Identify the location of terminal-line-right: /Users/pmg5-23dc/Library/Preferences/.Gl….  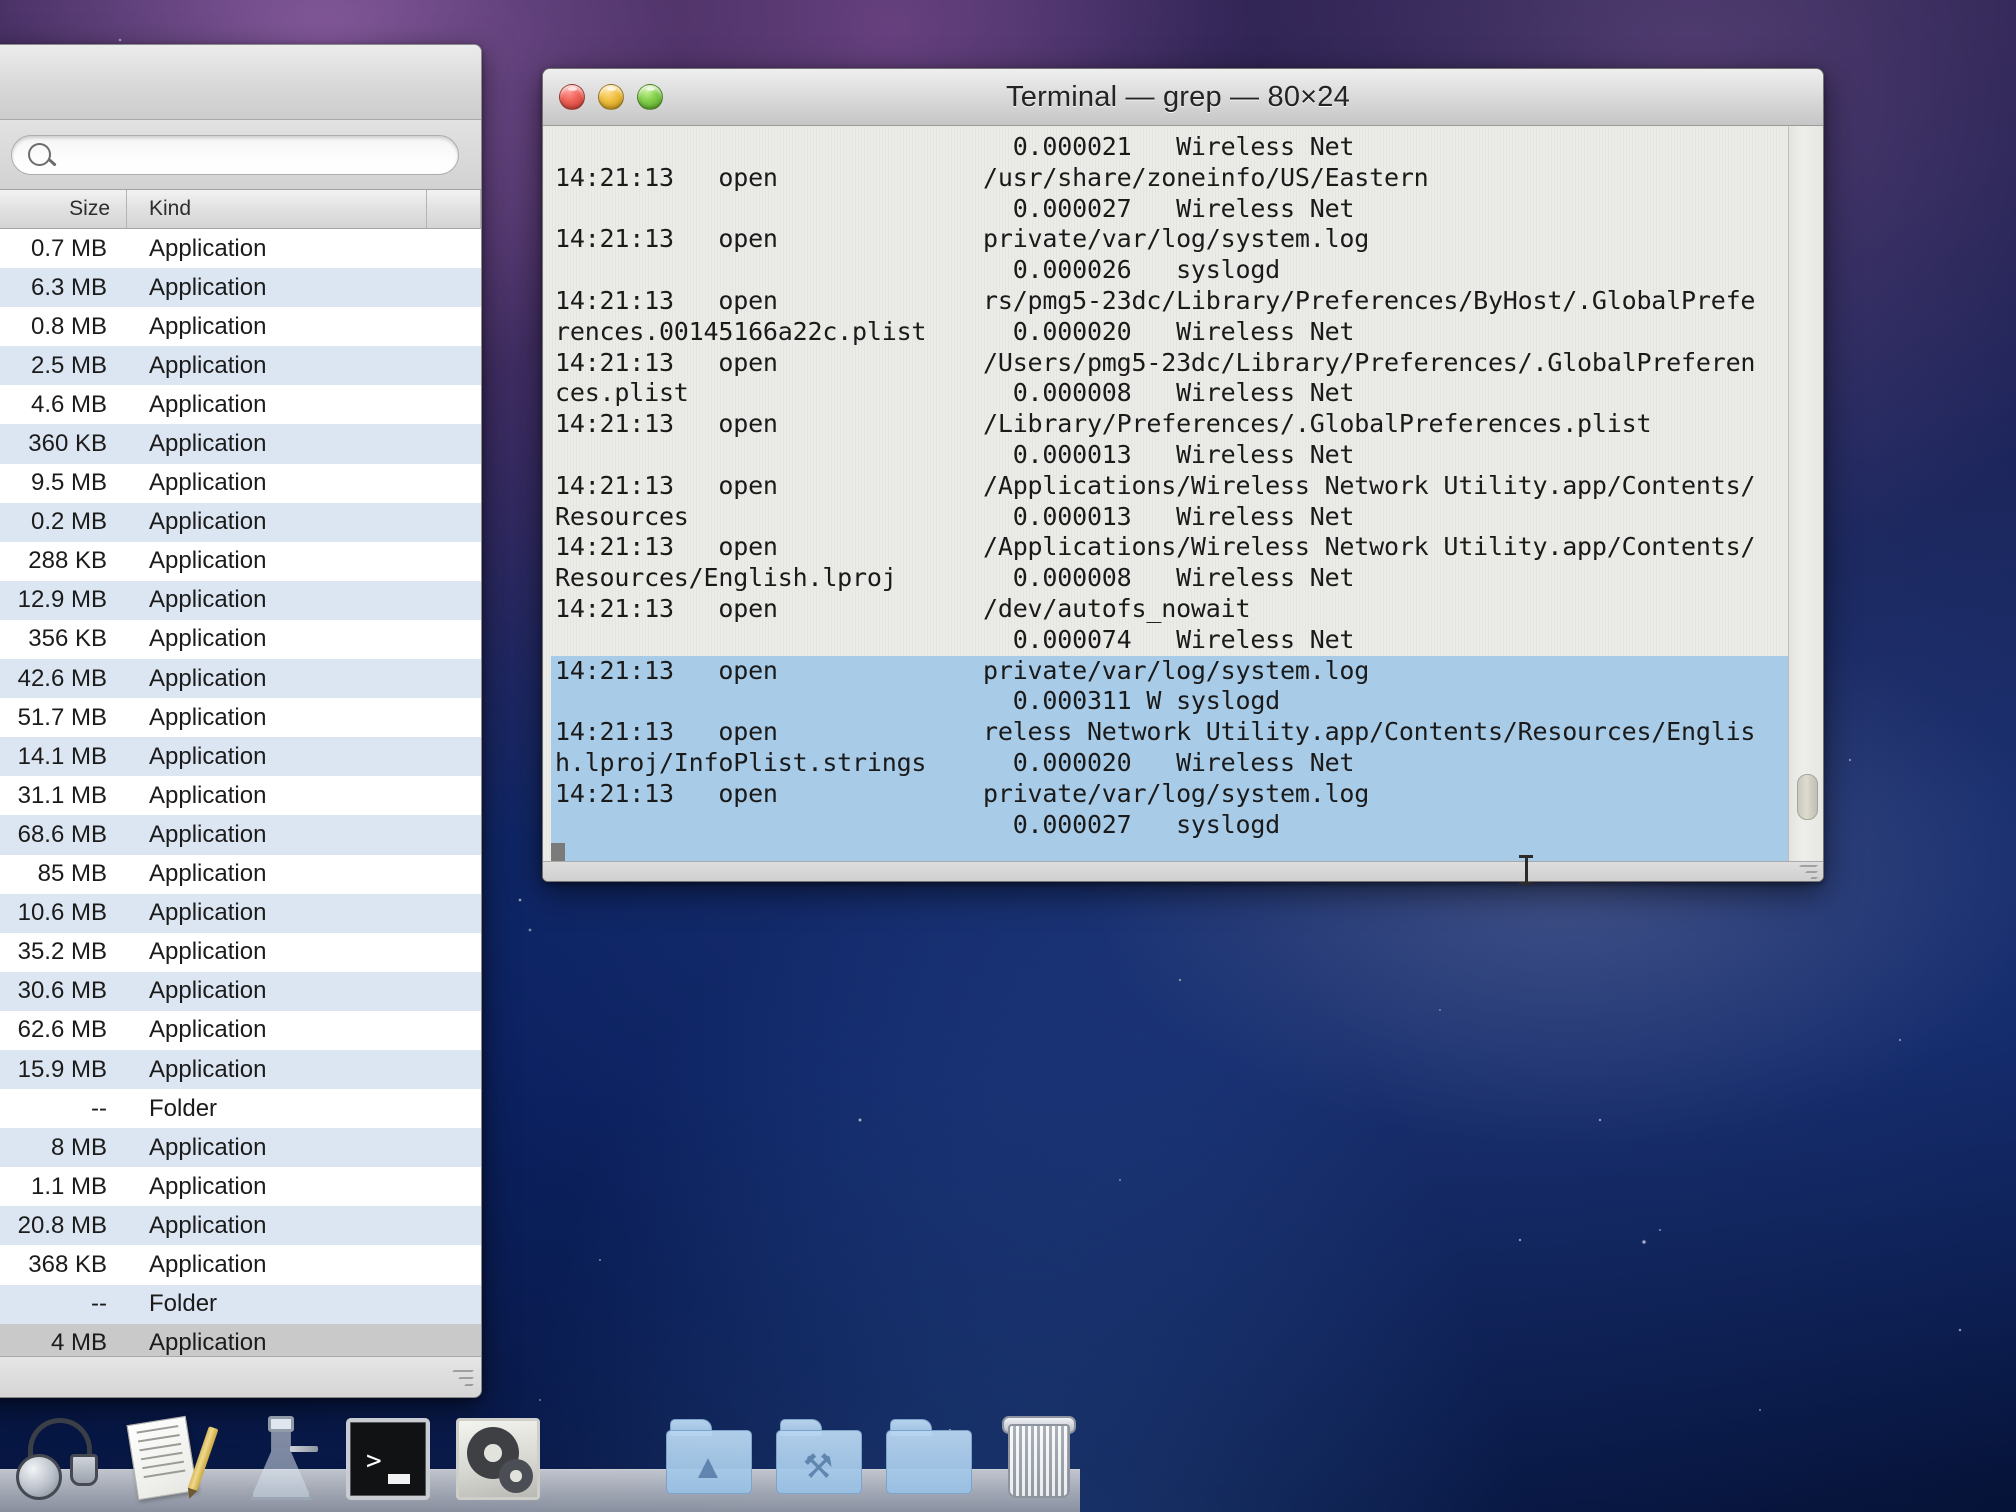
(1369, 362).